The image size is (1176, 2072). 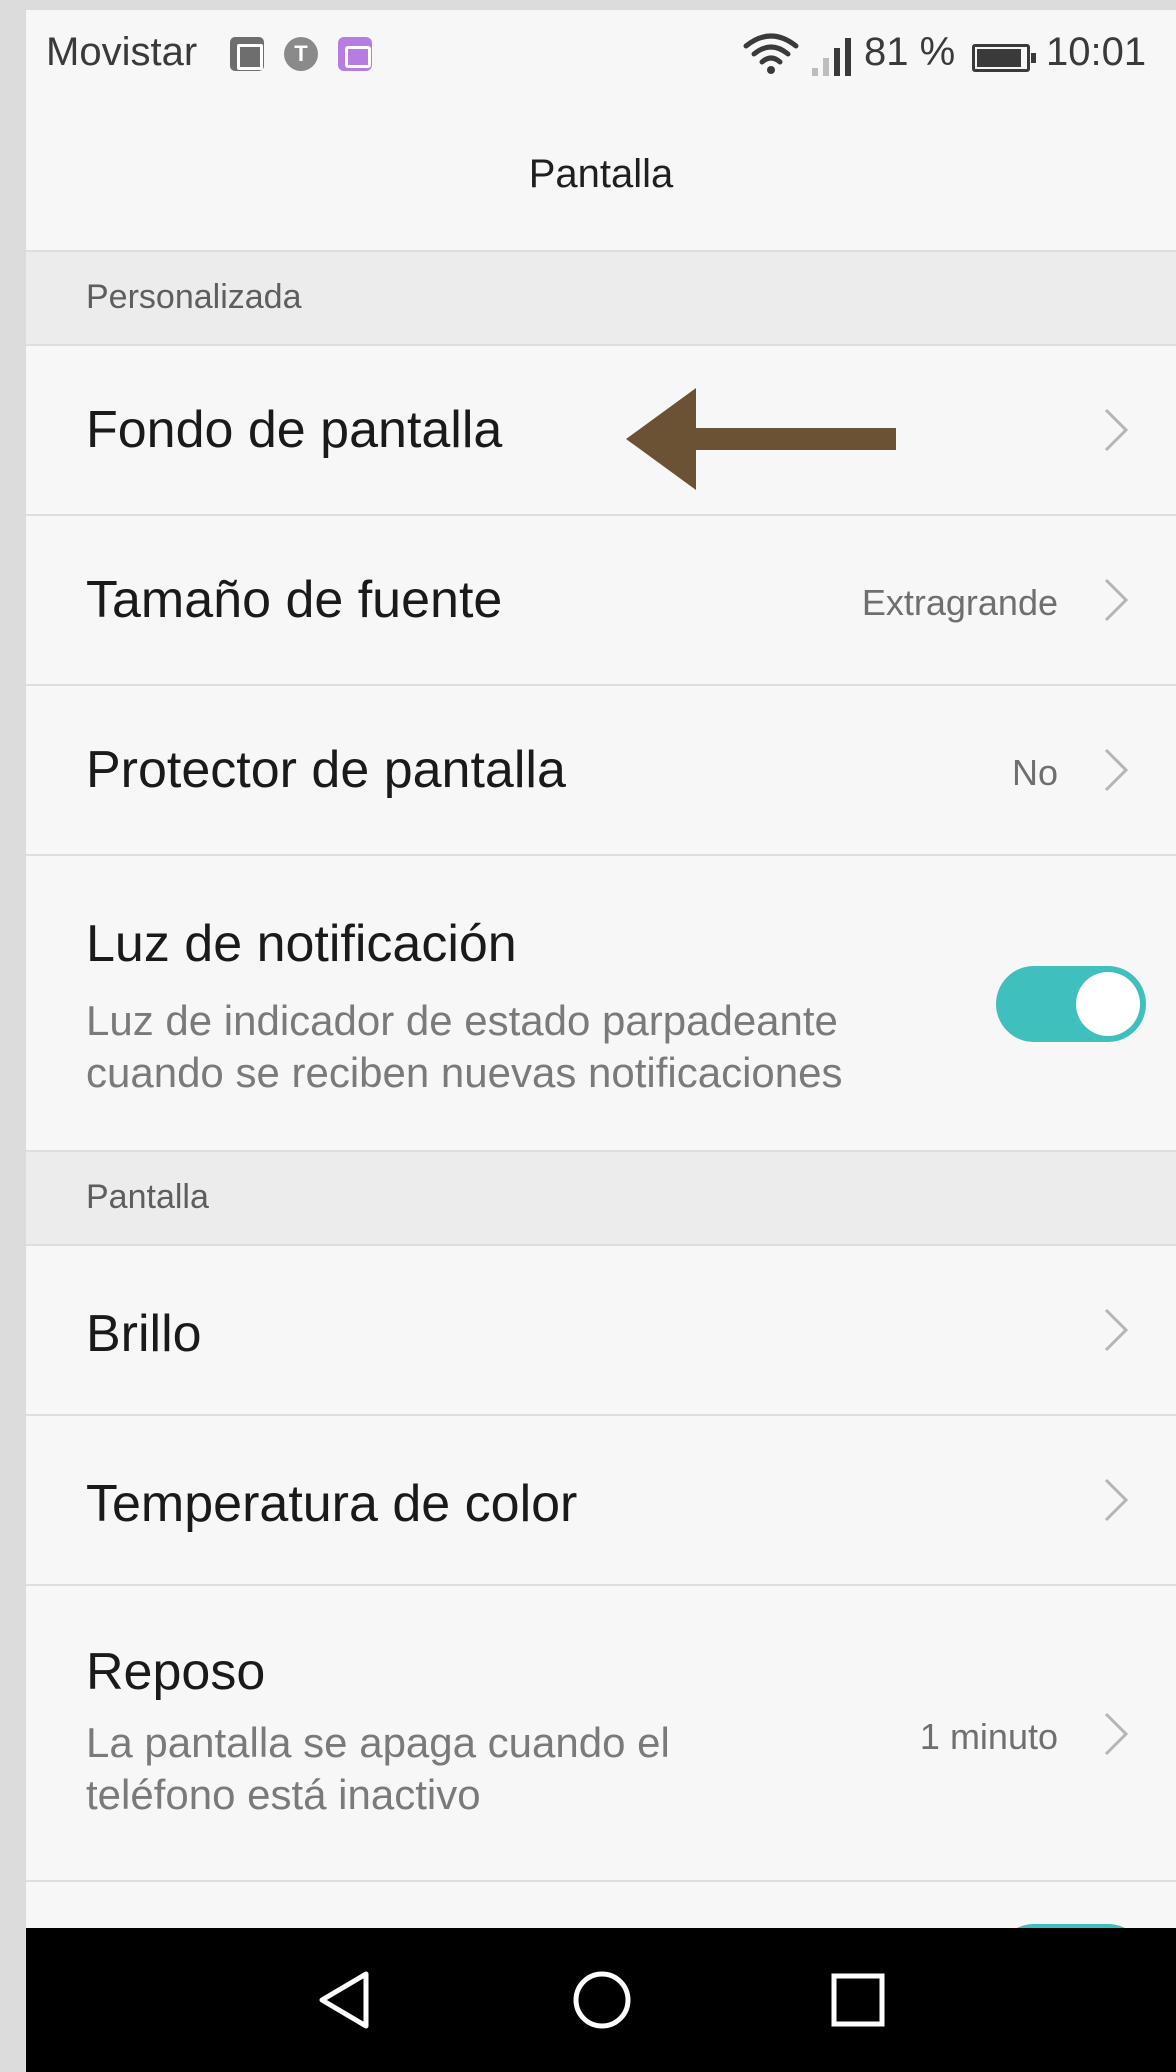 I want to click on page-title: Pantalla, so click(x=601, y=174).